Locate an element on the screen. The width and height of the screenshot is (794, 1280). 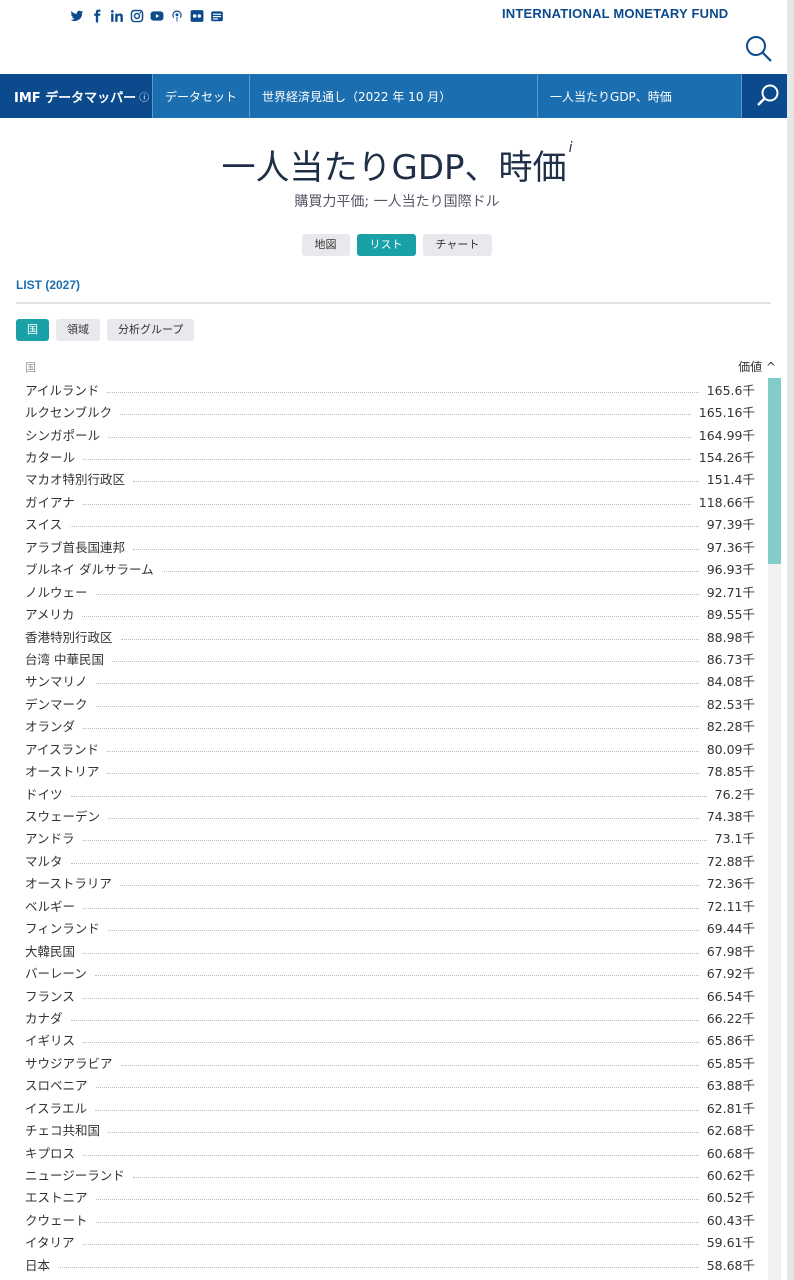
country-name: サンマリノ is located at coordinates (56, 680).